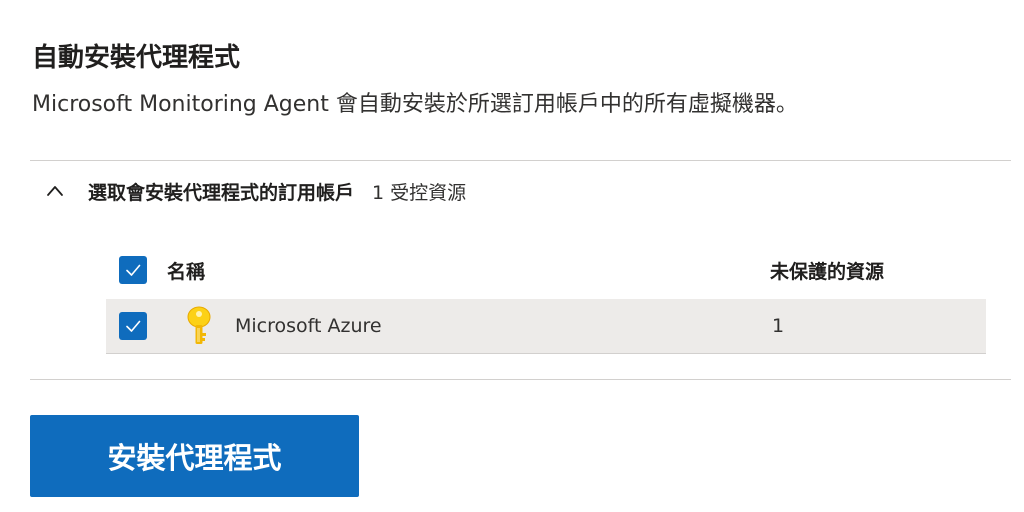 The image size is (1024, 512). I want to click on table-header: 名稱 未保護的資源, so click(546, 270).